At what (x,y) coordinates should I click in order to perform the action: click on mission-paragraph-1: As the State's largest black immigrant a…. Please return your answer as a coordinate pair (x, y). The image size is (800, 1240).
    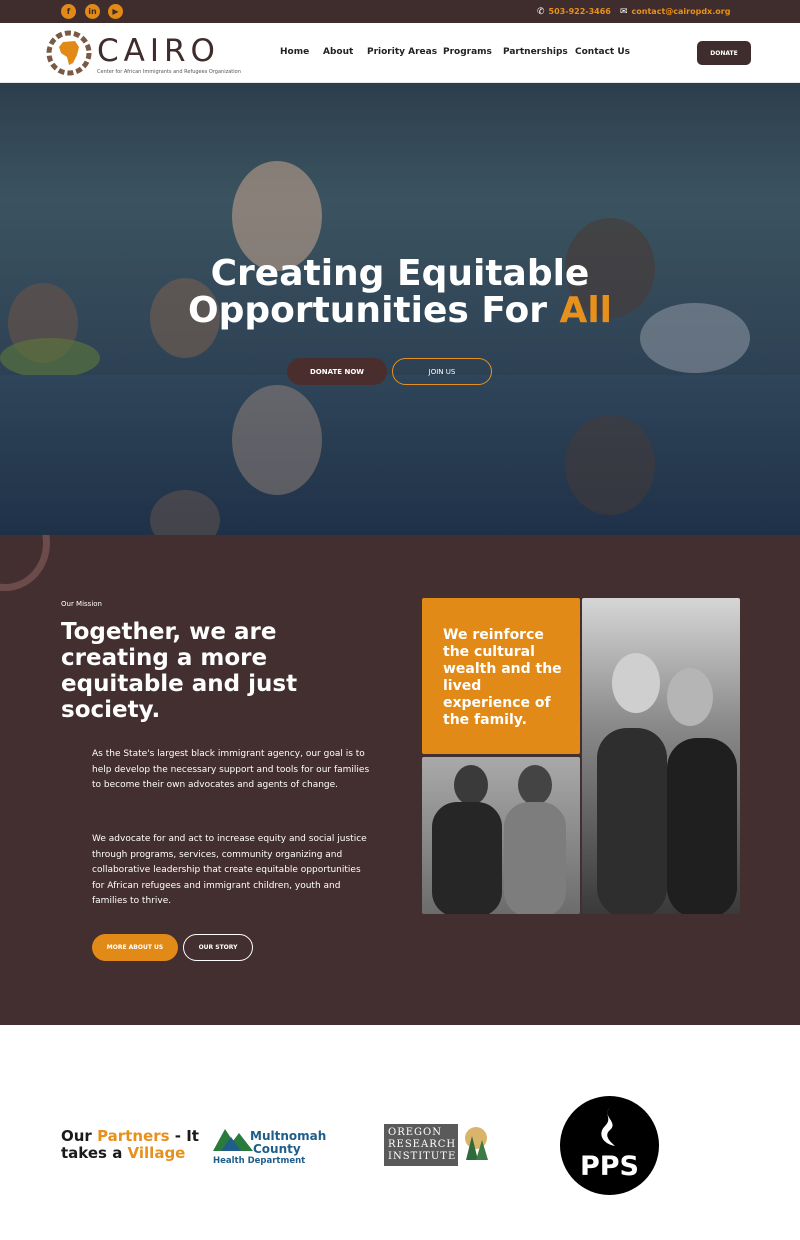
    Looking at the image, I should click on (231, 769).